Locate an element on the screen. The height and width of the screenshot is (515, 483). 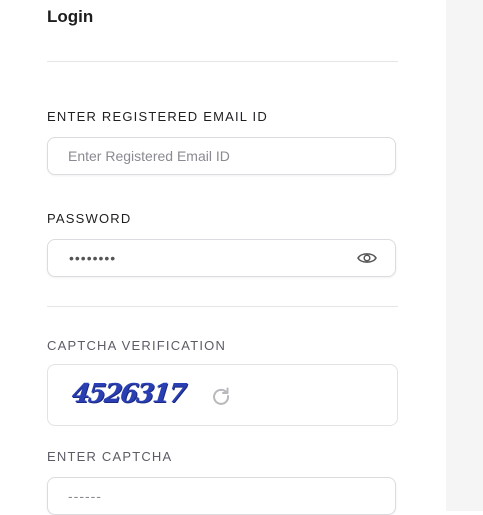
captcha-input-placeholder: ------ is located at coordinates (85, 496).